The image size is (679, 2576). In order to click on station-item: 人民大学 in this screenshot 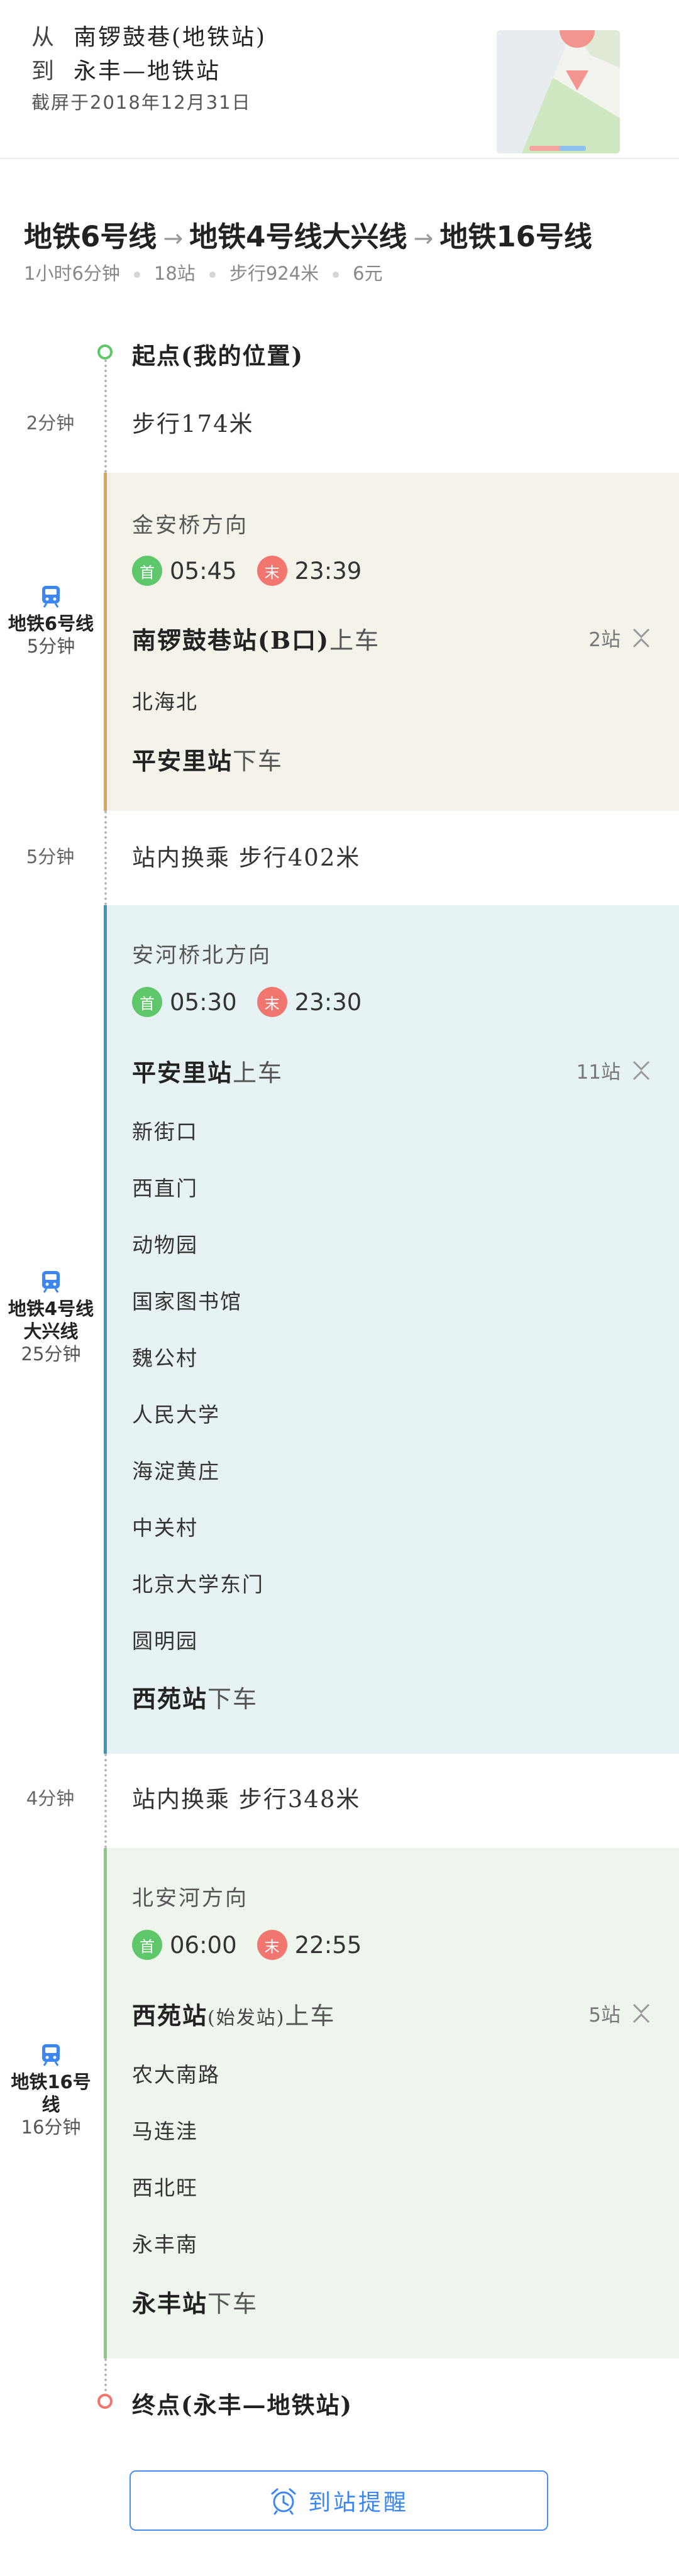, I will do `click(176, 1415)`.